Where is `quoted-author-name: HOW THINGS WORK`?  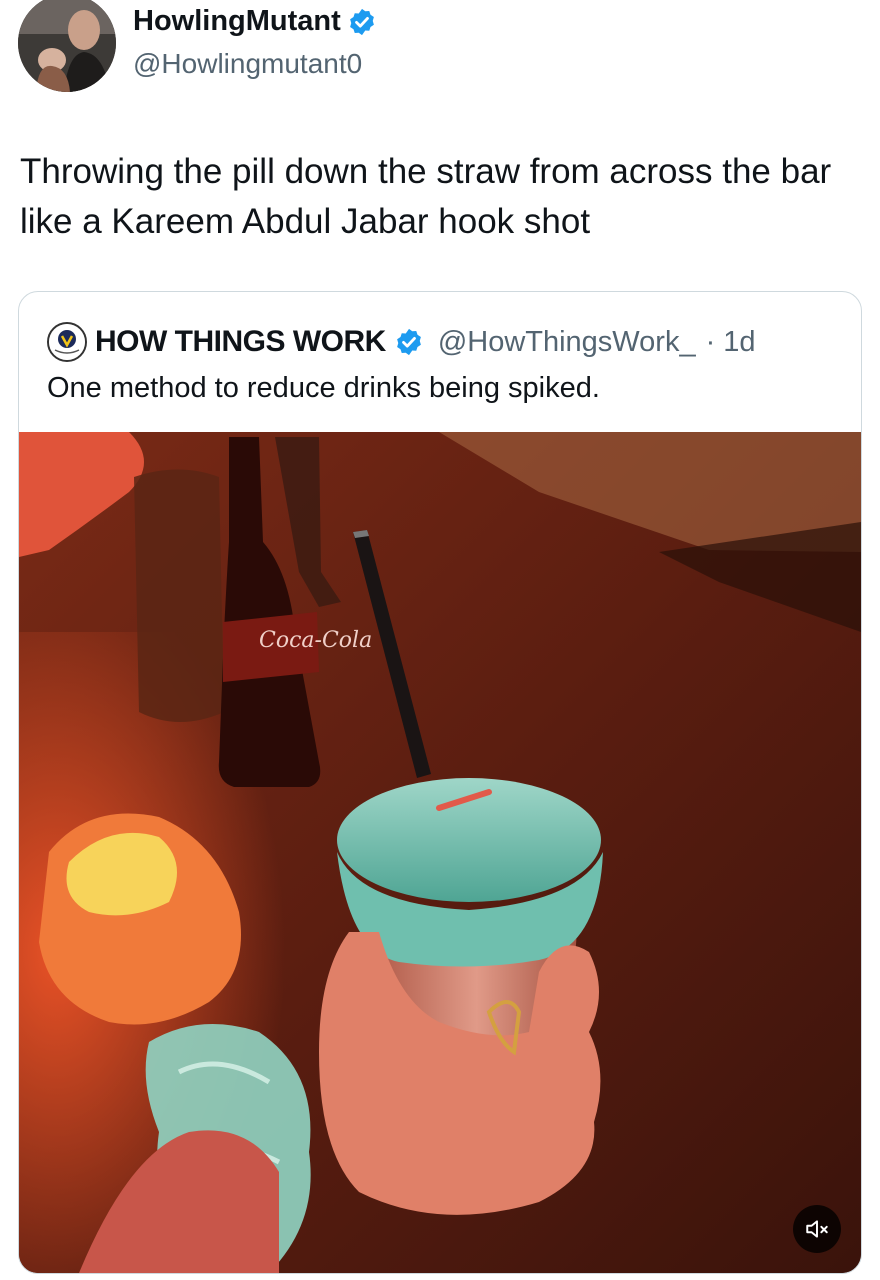 quoted-author-name: HOW THINGS WORK is located at coordinates (240, 342).